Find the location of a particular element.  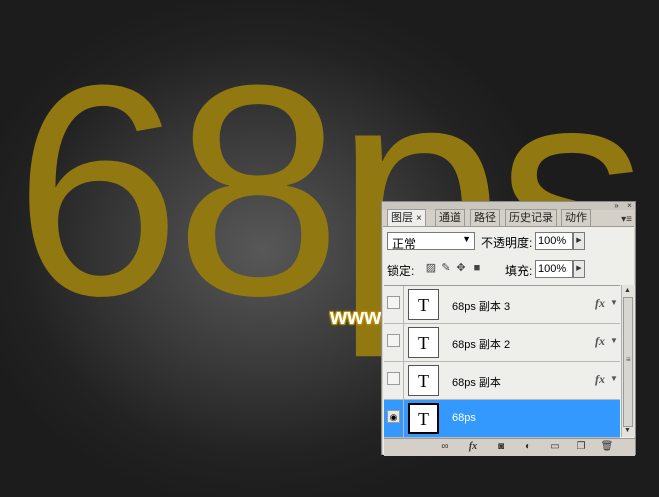

layer-name: 68ps 副本 3 is located at coordinates (481, 306).